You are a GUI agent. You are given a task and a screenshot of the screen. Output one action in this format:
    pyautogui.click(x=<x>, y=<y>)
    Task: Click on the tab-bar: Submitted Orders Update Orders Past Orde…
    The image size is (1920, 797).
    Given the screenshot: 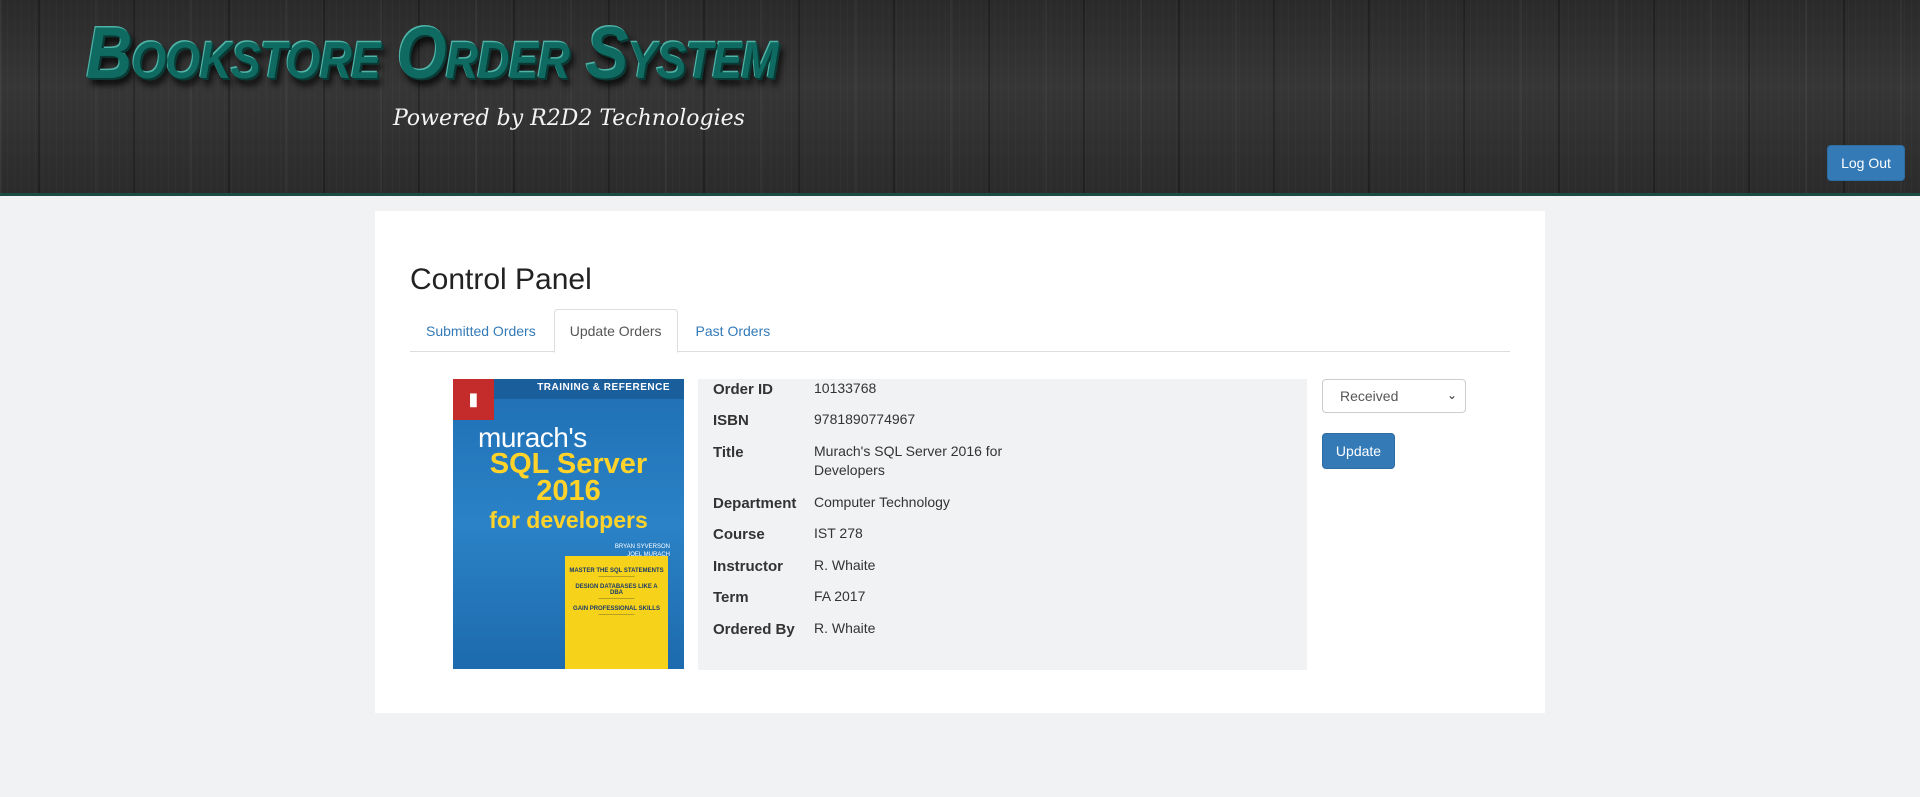 What is the action you would take?
    pyautogui.click(x=960, y=331)
    